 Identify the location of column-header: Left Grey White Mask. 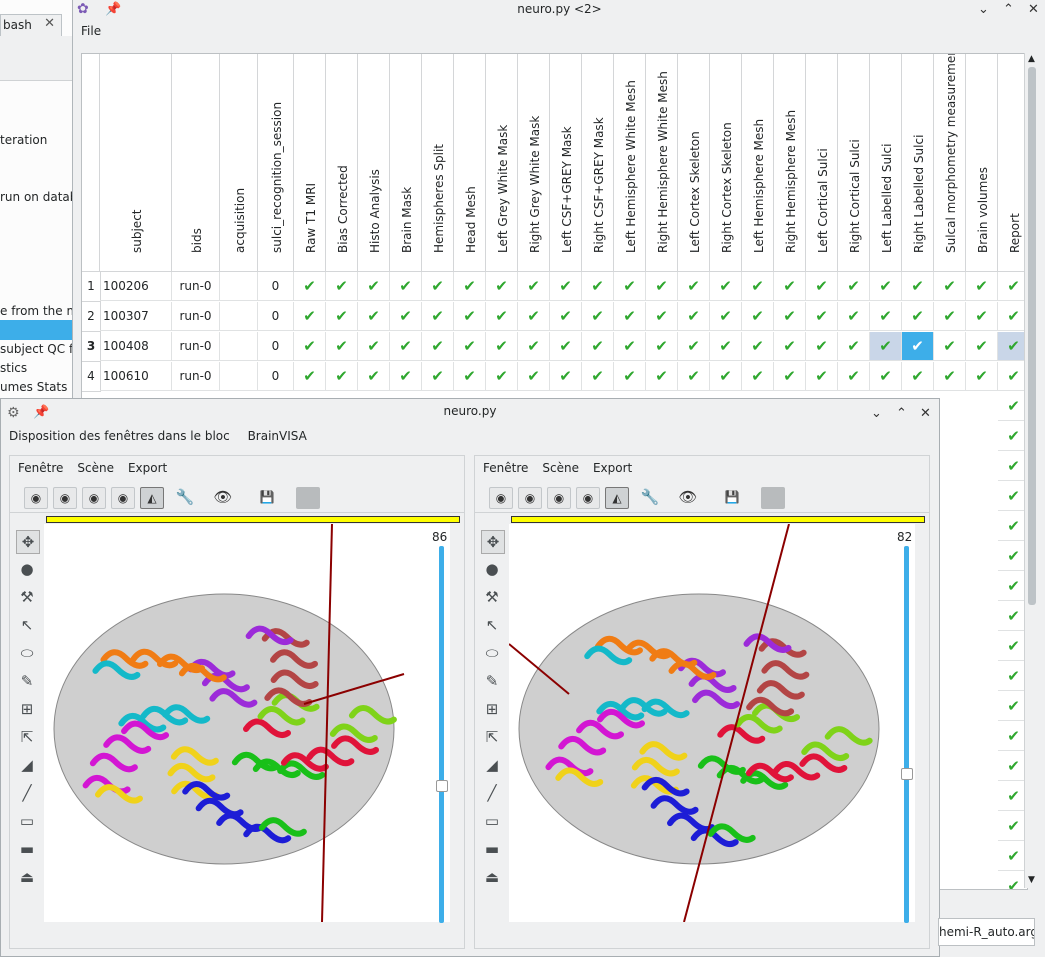
(502, 163).